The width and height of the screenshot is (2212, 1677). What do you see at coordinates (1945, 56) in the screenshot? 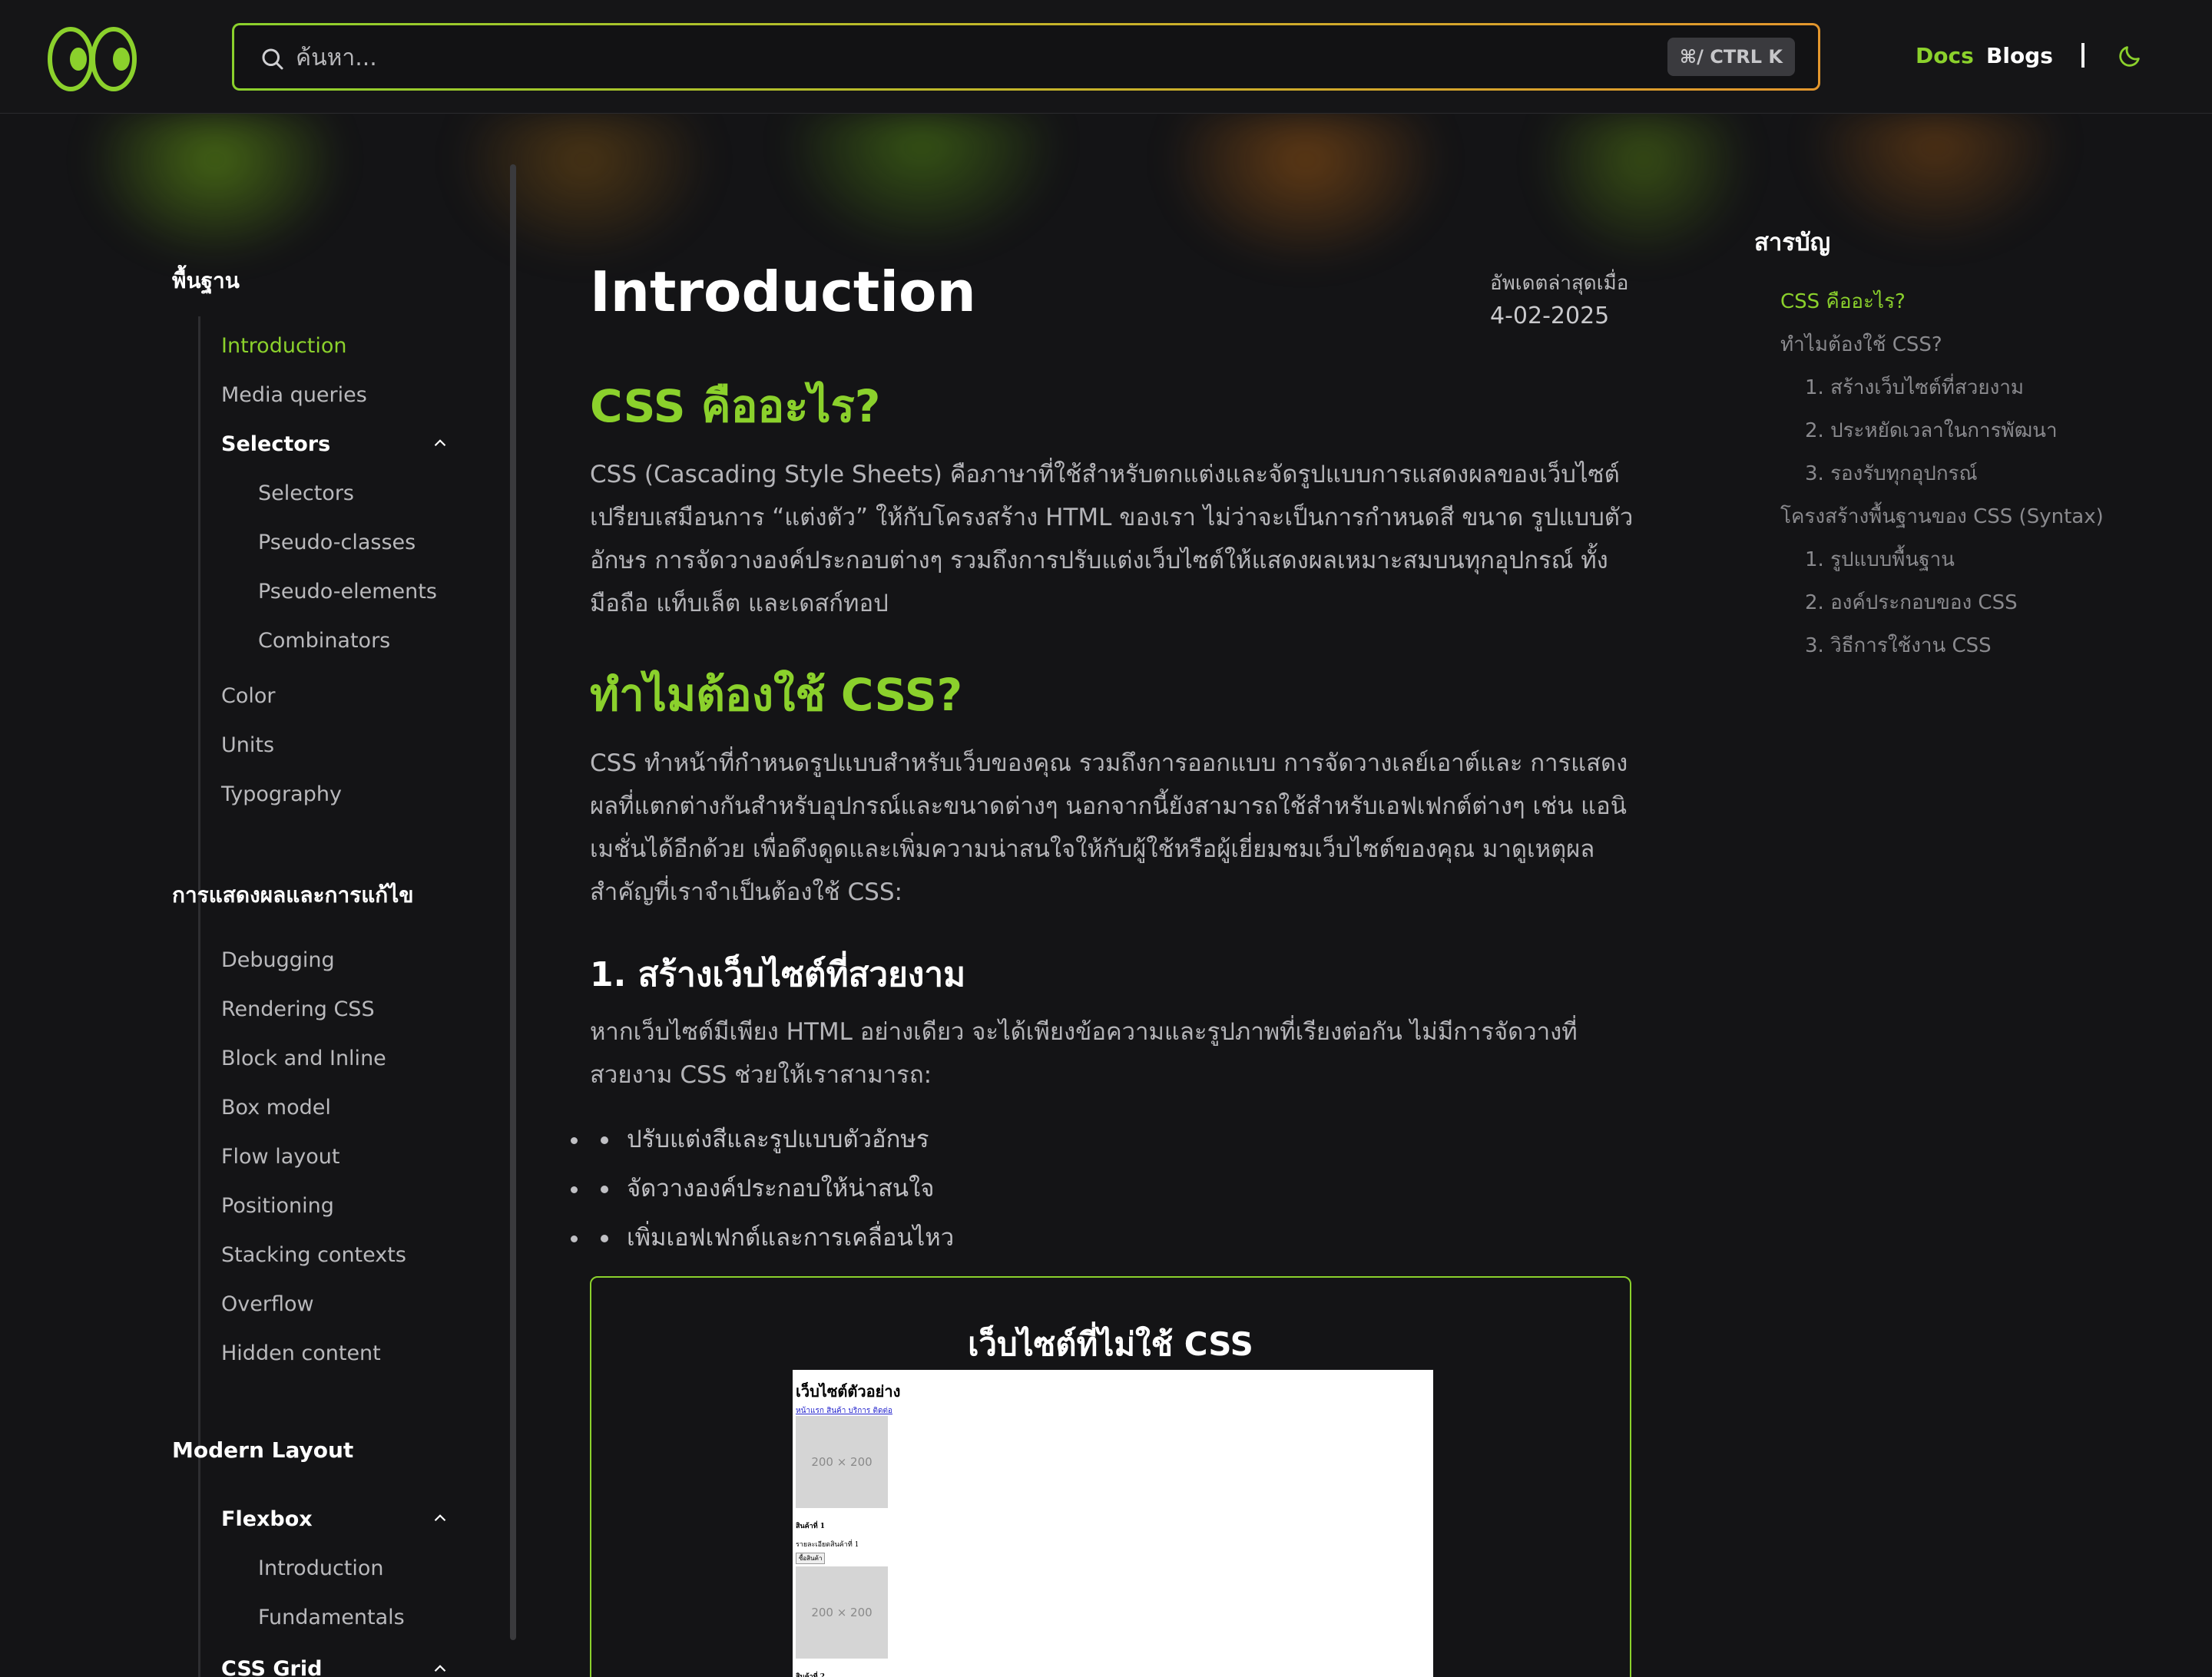
I see `nav-docs-link: Docs` at bounding box center [1945, 56].